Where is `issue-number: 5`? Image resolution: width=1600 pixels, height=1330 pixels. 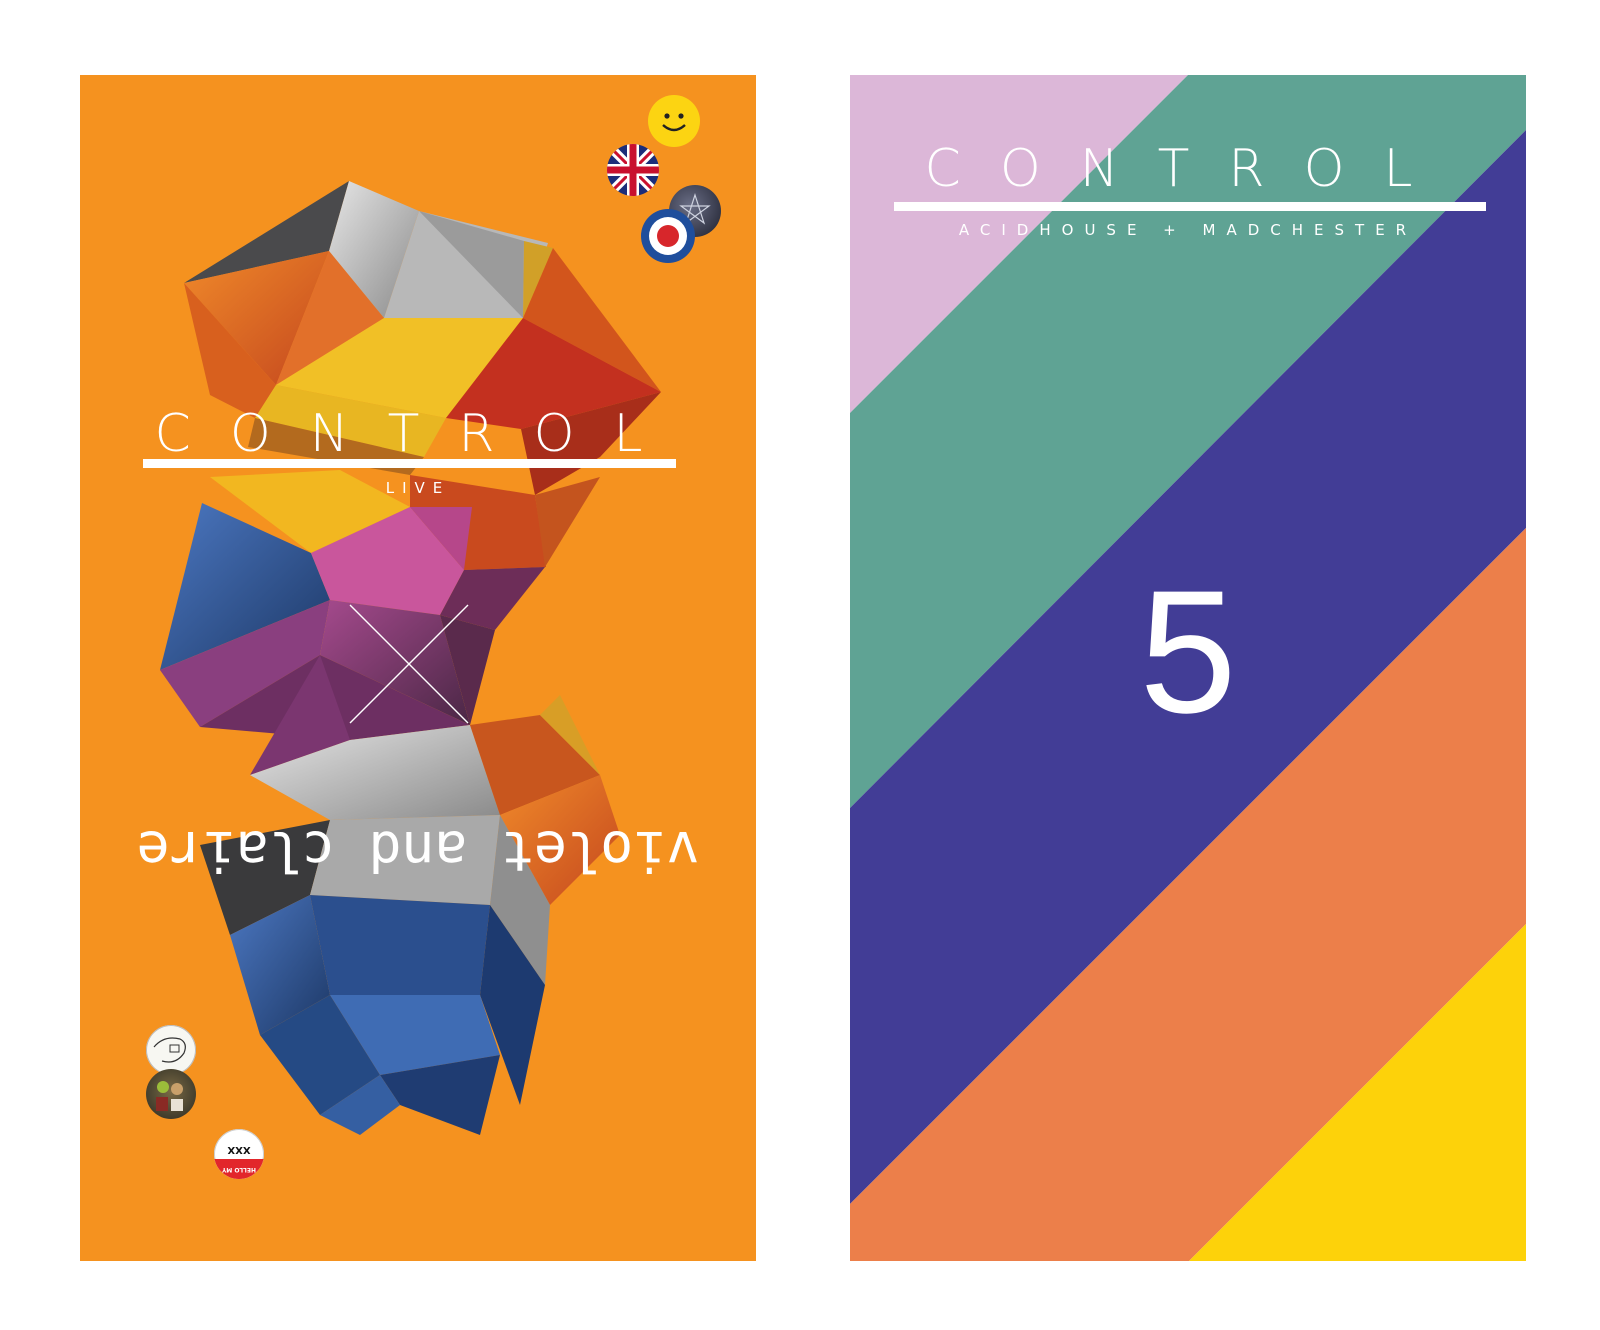 issue-number: 5 is located at coordinates (1188, 652).